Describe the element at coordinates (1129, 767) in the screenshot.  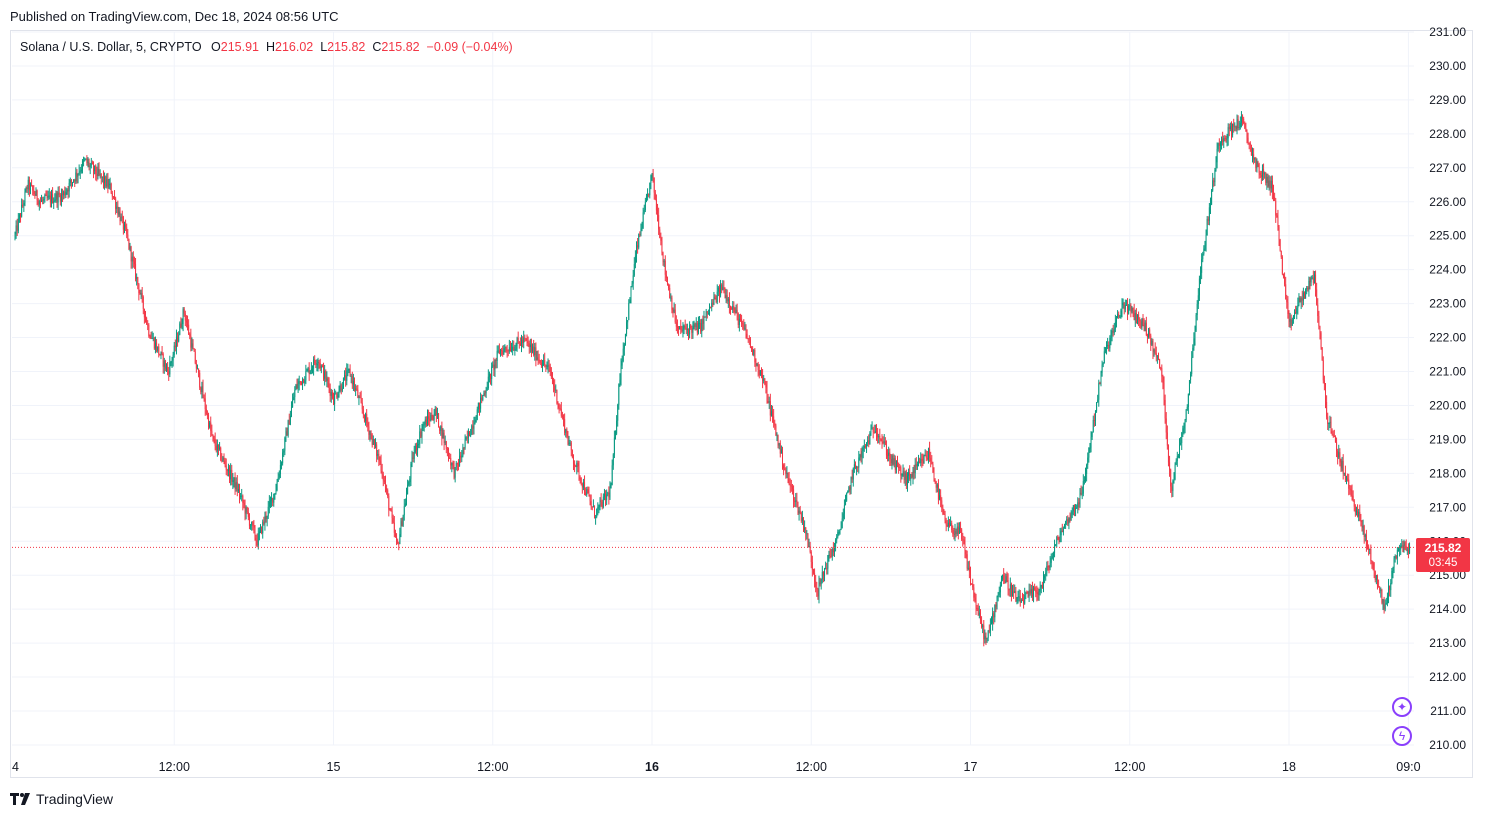
I see `x-tick-label: 12:00` at that location.